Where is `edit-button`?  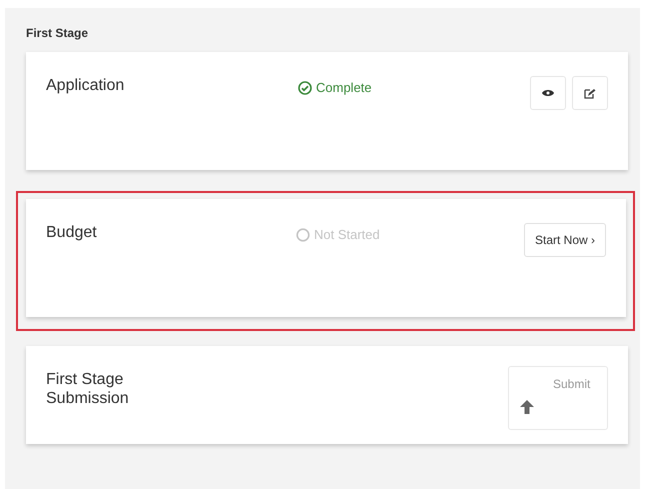
edit-button is located at coordinates (590, 93).